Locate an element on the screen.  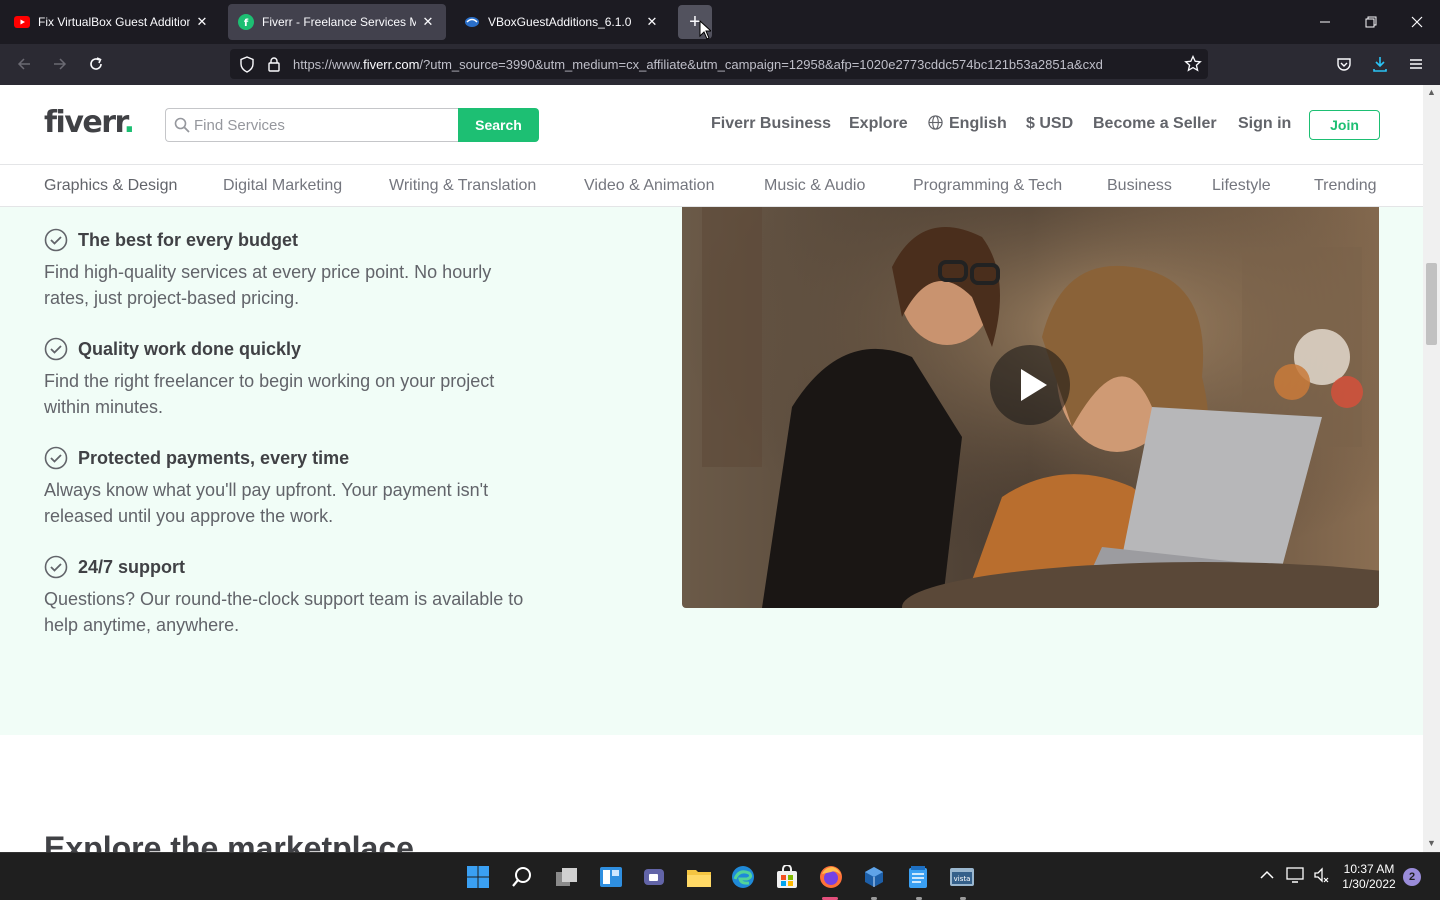
store-icon is located at coordinates (787, 876).